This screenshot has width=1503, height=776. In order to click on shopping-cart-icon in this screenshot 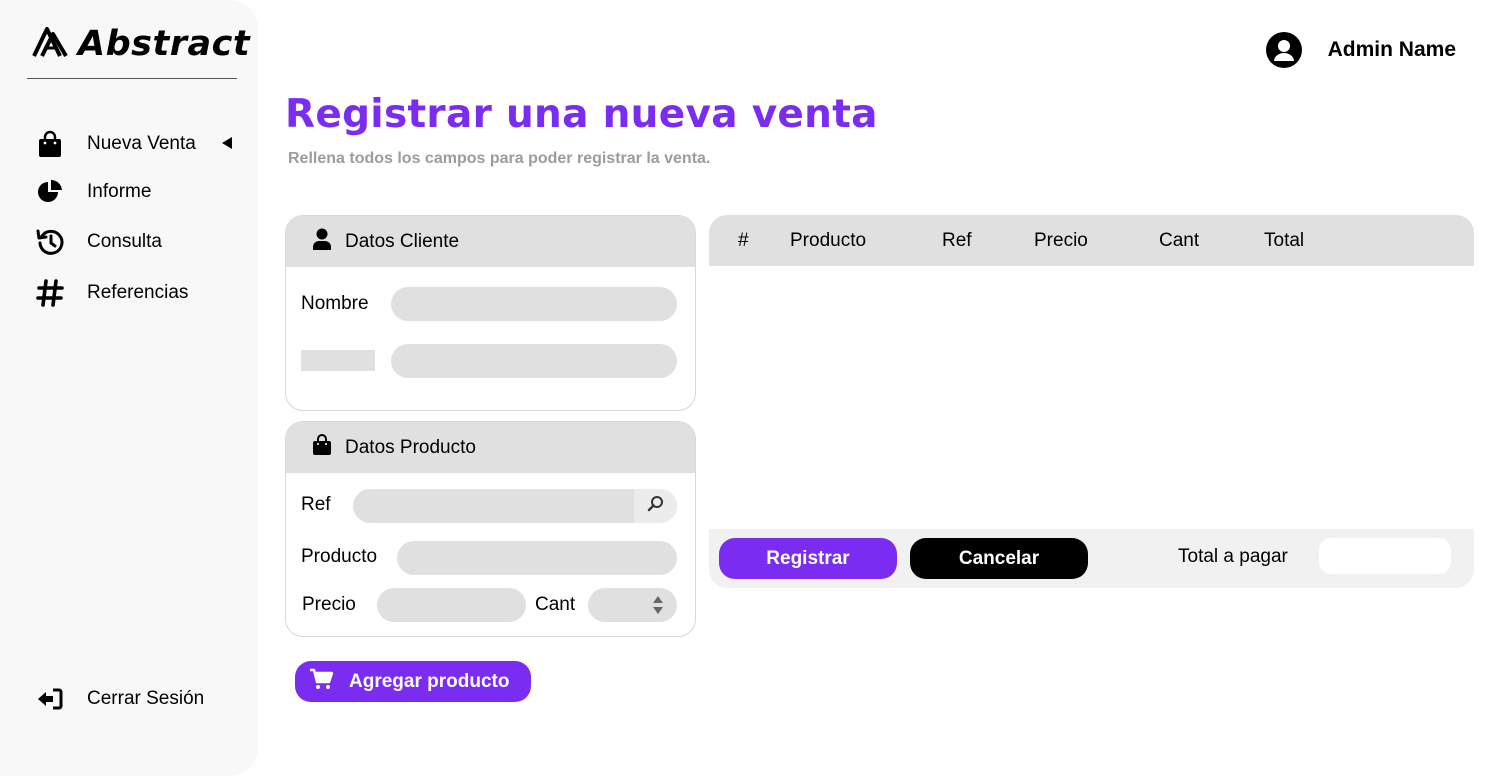, I will do `click(321, 681)`.